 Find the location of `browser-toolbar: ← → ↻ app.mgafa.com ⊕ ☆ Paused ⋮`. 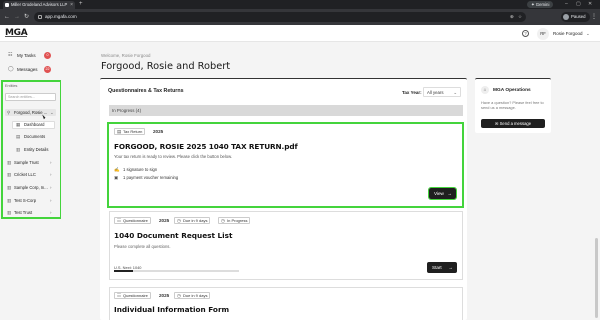

browser-toolbar: ← → ↻ app.mgafa.com ⊕ ☆ Paused ⋮ is located at coordinates (300, 17).